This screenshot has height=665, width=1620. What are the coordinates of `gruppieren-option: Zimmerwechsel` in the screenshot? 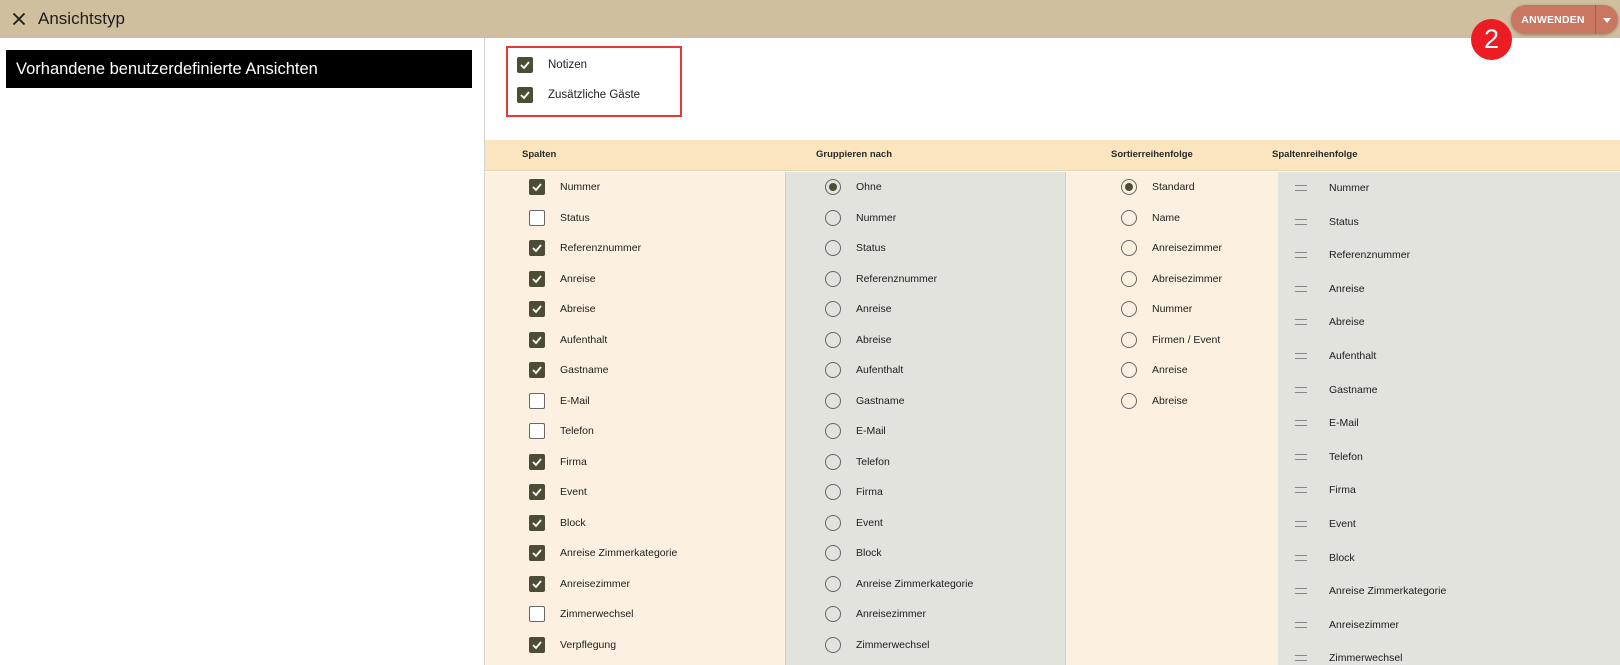 It's located at (877, 645).